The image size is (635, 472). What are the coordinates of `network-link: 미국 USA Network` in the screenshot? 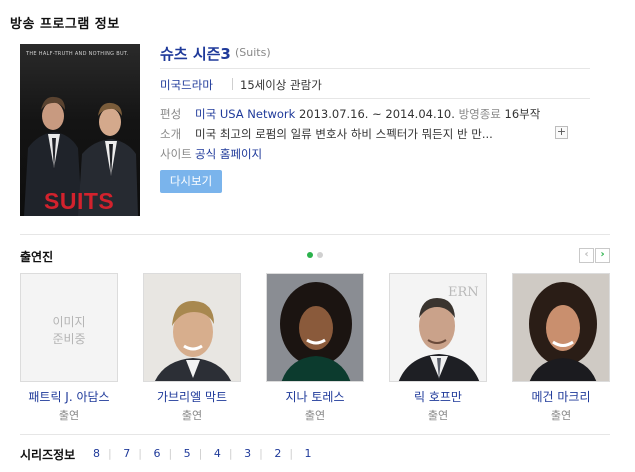 It's located at (245, 114).